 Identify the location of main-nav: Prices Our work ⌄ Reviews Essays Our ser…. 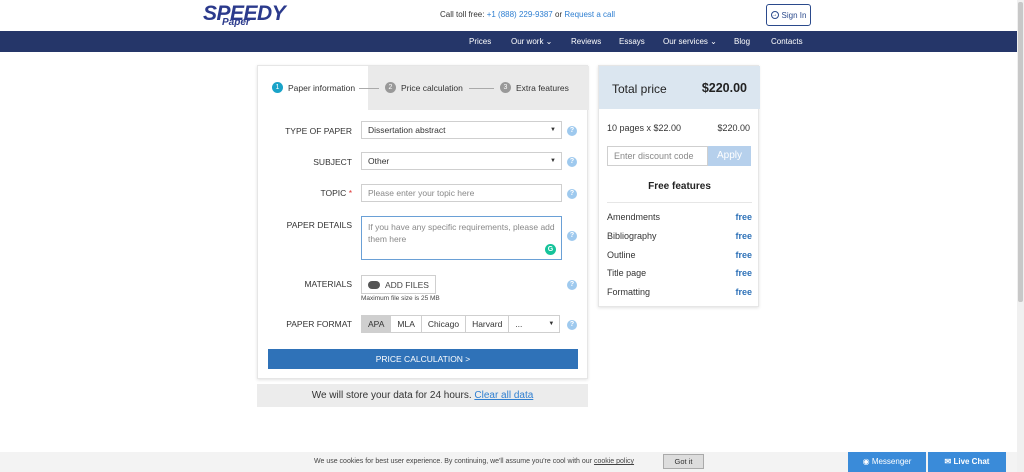
(508, 41).